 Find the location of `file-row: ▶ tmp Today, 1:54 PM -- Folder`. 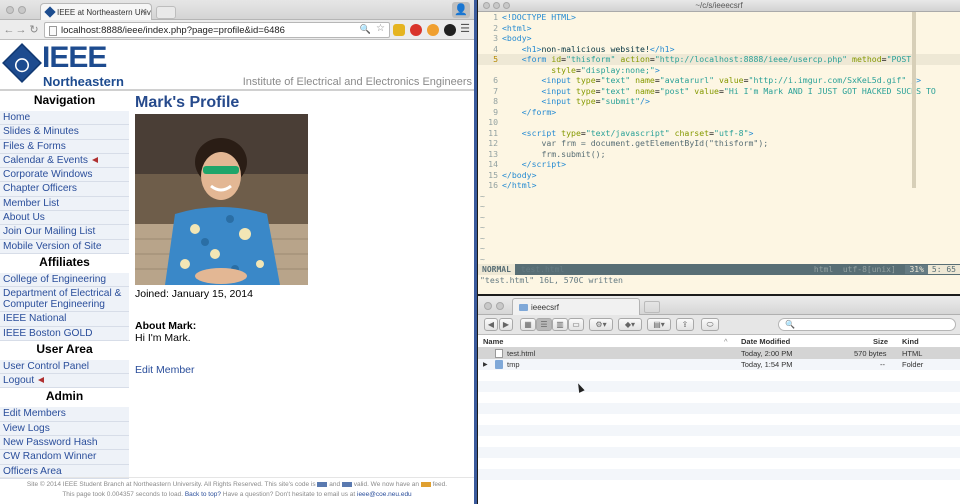

file-row: ▶ tmp Today, 1:54 PM -- Folder is located at coordinates (719, 364).